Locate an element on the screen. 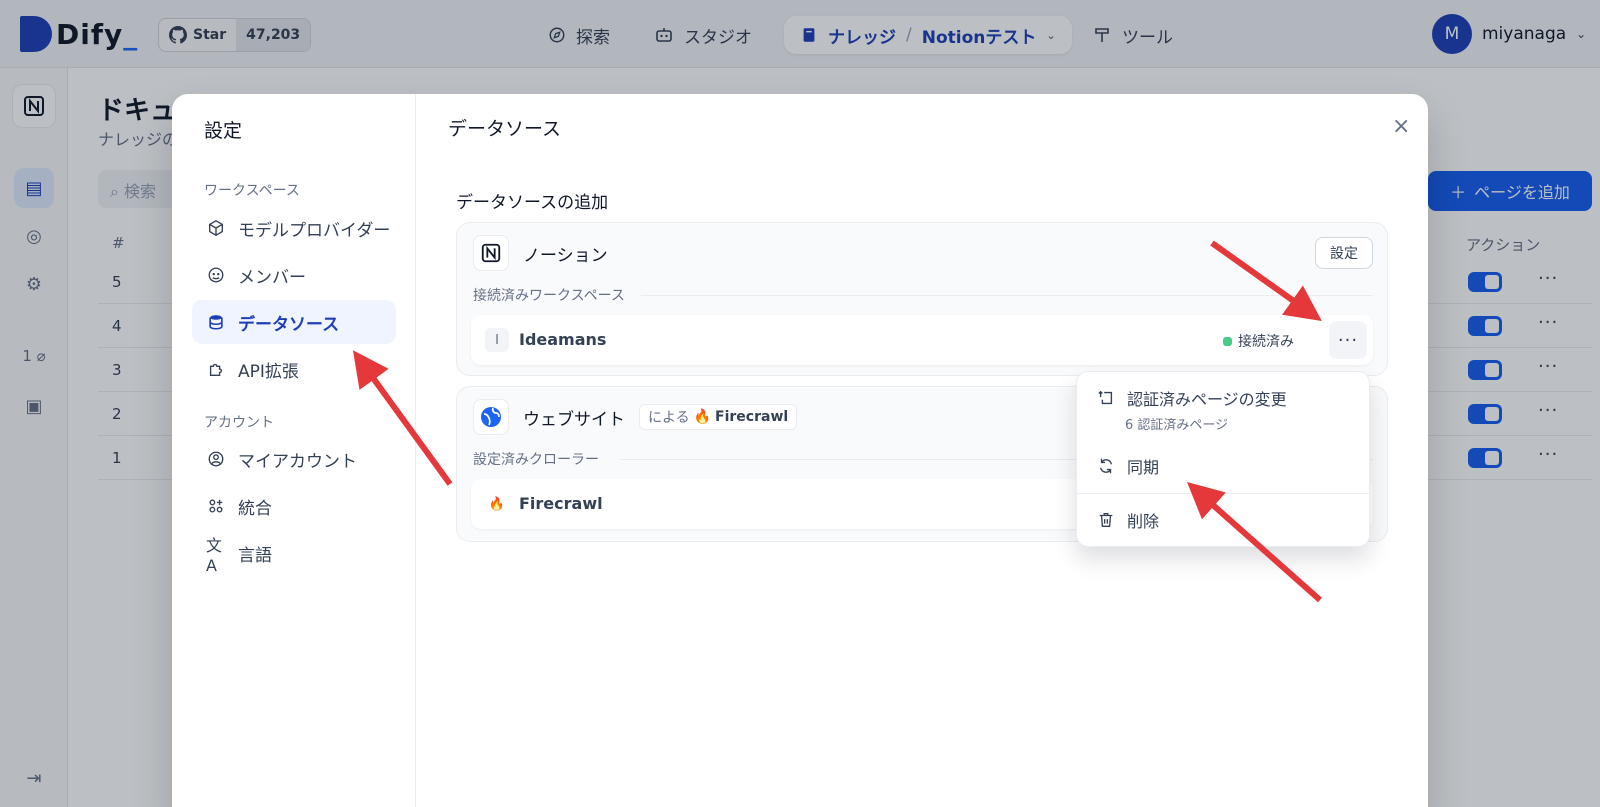 The width and height of the screenshot is (1600, 807). close-icon: × is located at coordinates (1401, 126).